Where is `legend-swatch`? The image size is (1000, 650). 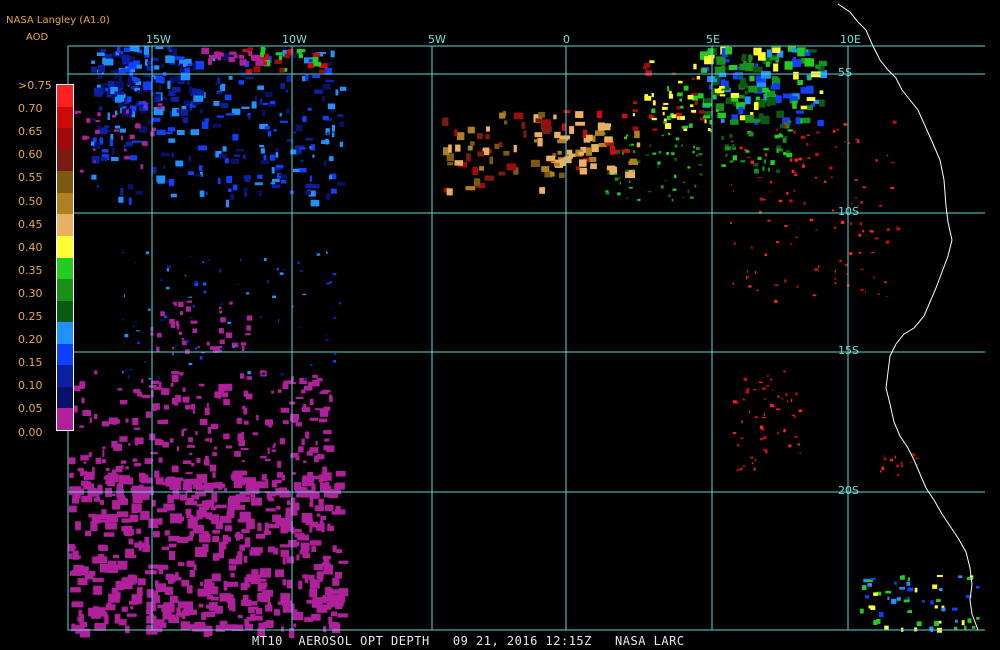
legend-swatch is located at coordinates (65, 419).